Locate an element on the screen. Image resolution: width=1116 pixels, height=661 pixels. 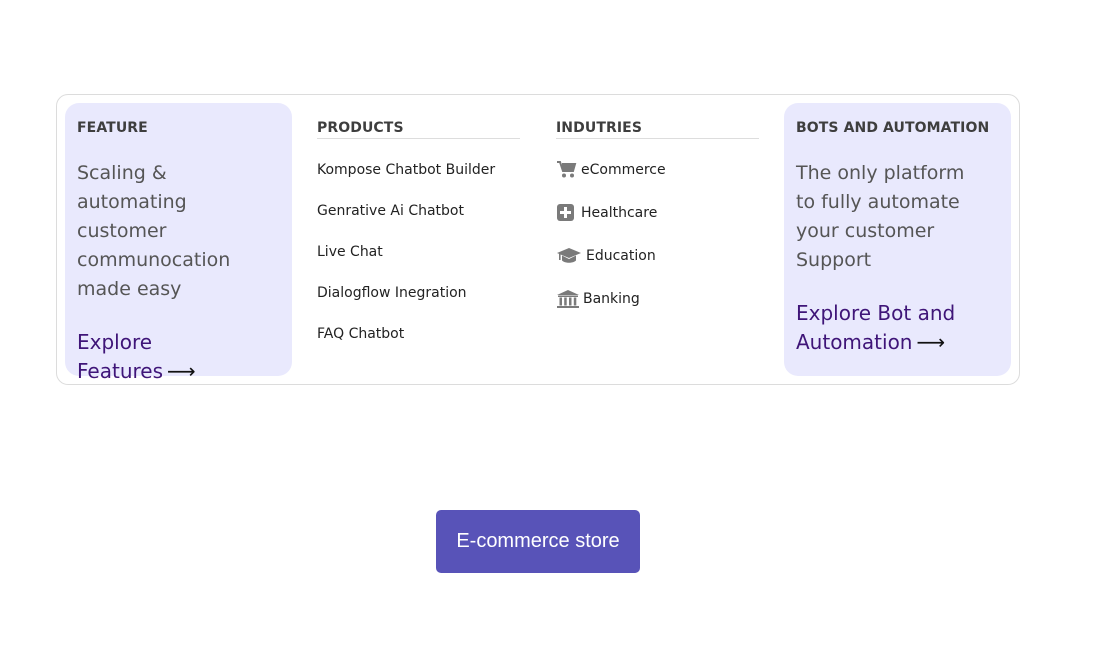
product-link-live-chat: Live Chat is located at coordinates (418, 252).